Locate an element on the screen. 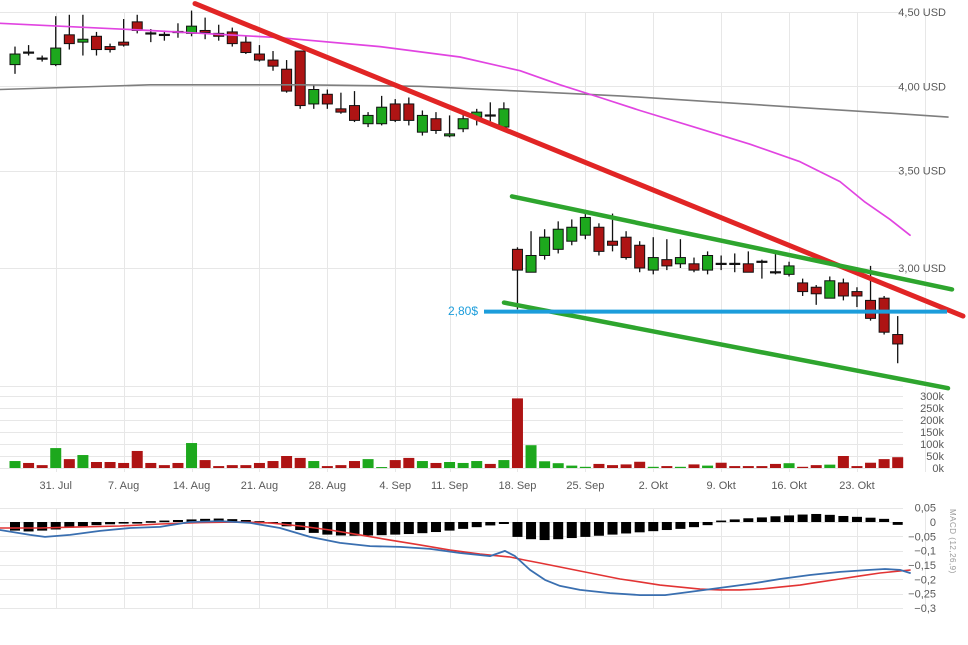 This screenshot has width=968, height=645. price-axis-label: 3,00 USD is located at coordinates (922, 269).